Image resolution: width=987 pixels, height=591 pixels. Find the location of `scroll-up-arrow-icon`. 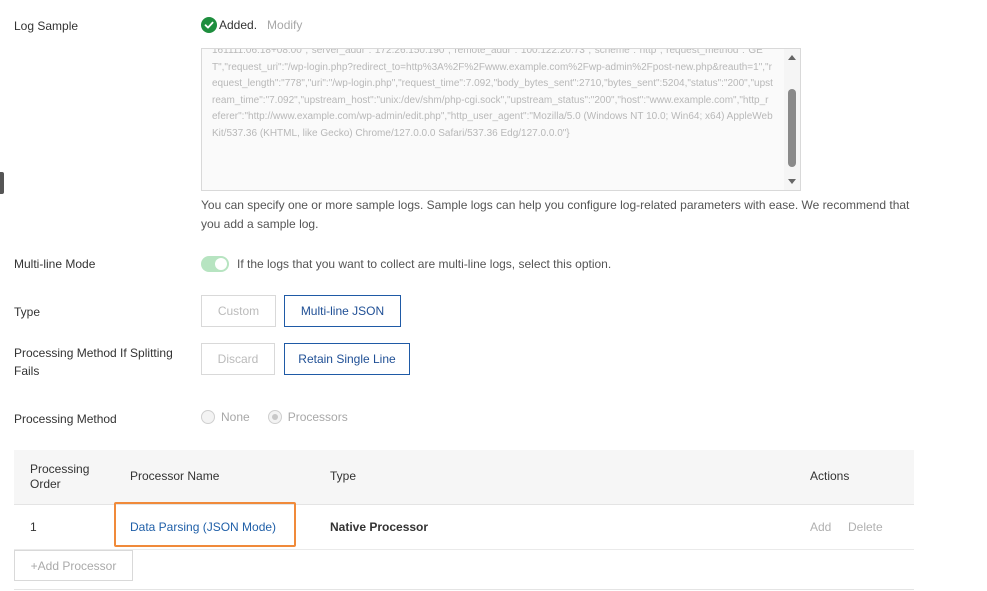

scroll-up-arrow-icon is located at coordinates (792, 57).